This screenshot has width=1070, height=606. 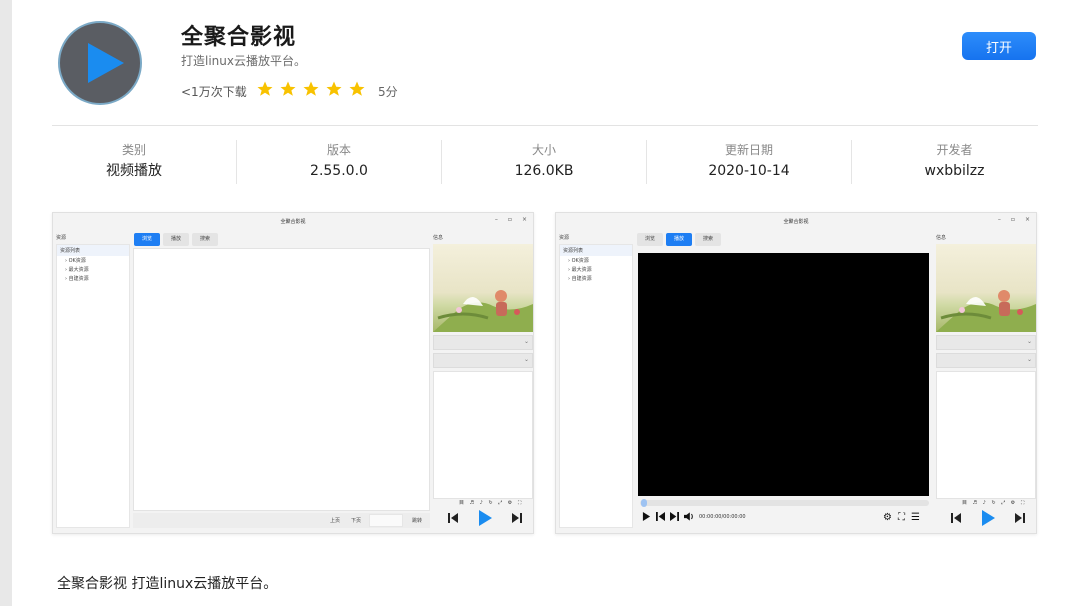 I want to click on info-label: 版本, so click(x=338, y=150).